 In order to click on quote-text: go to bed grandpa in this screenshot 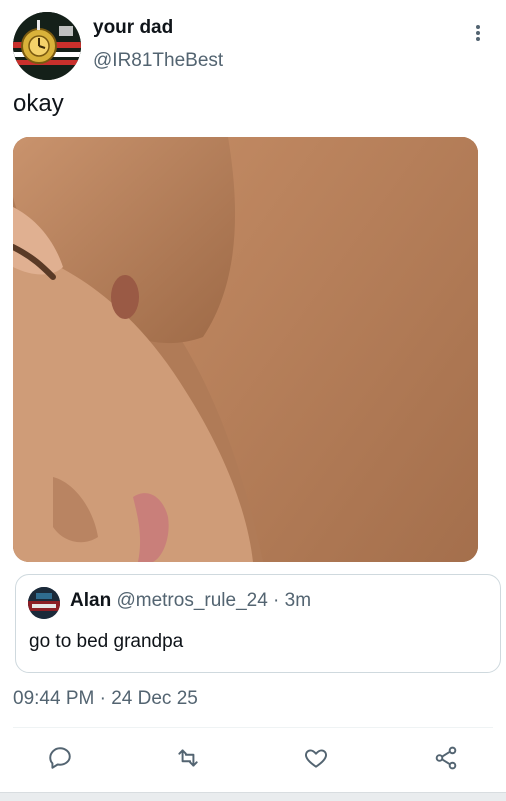, I will do `click(106, 641)`.